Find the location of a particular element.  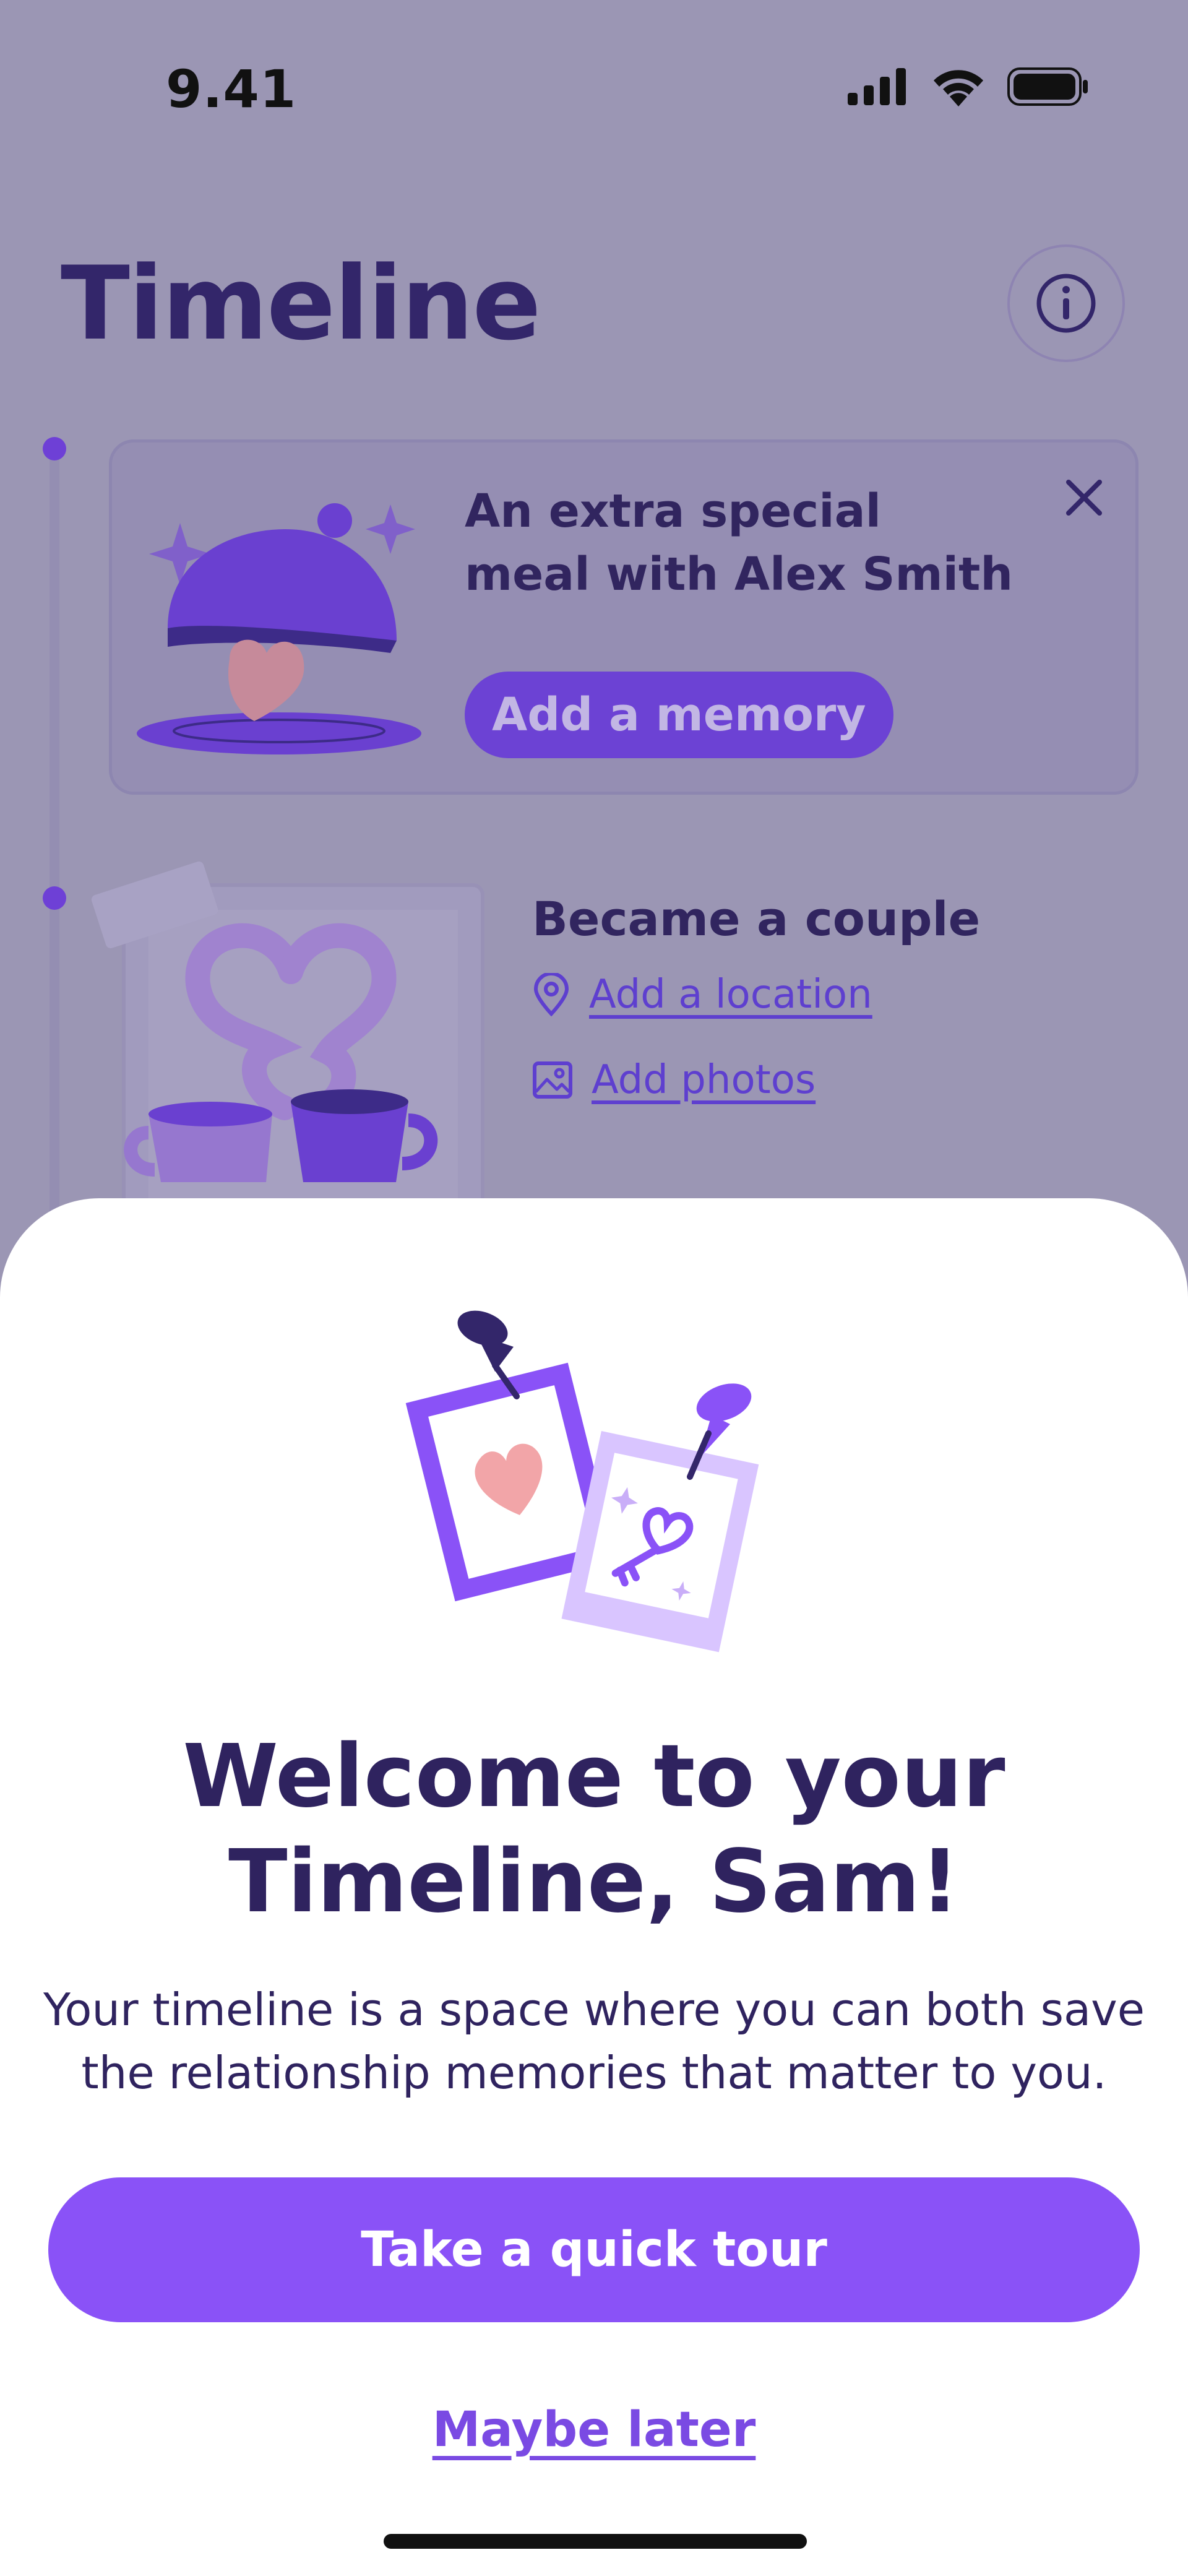

add-location-link: Add a location is located at coordinates (702, 995).